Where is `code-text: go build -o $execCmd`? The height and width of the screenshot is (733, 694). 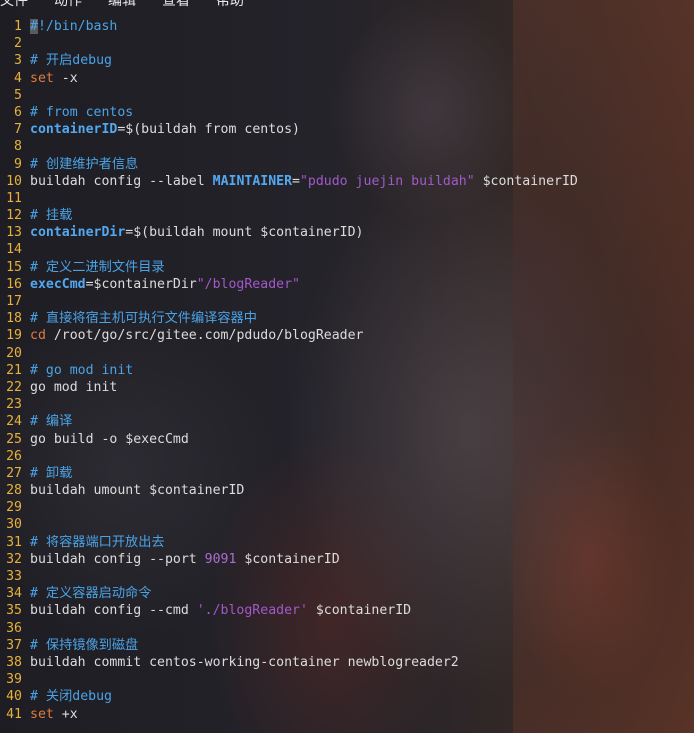
code-text: go build -o $execCmd is located at coordinates (109, 439).